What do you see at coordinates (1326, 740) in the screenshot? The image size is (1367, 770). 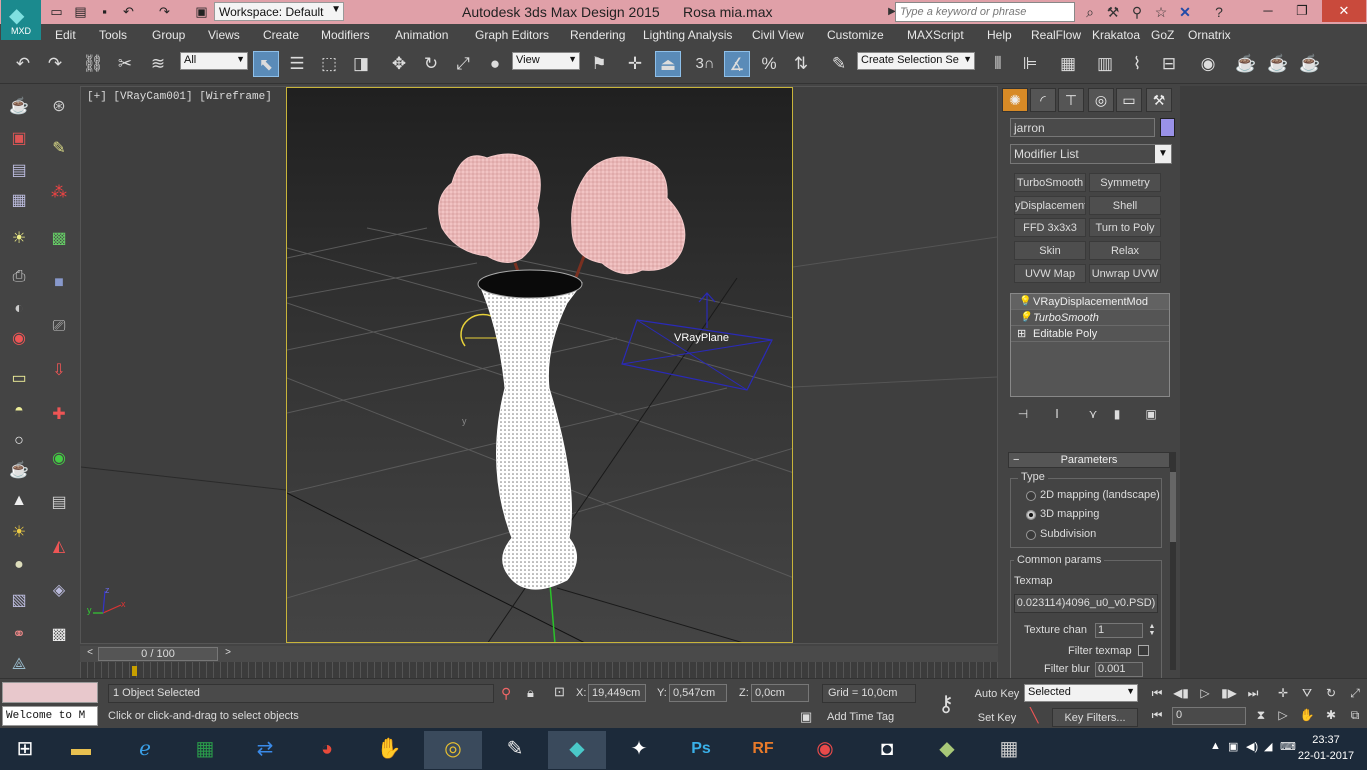 I see `clock-time: 23:37` at bounding box center [1326, 740].